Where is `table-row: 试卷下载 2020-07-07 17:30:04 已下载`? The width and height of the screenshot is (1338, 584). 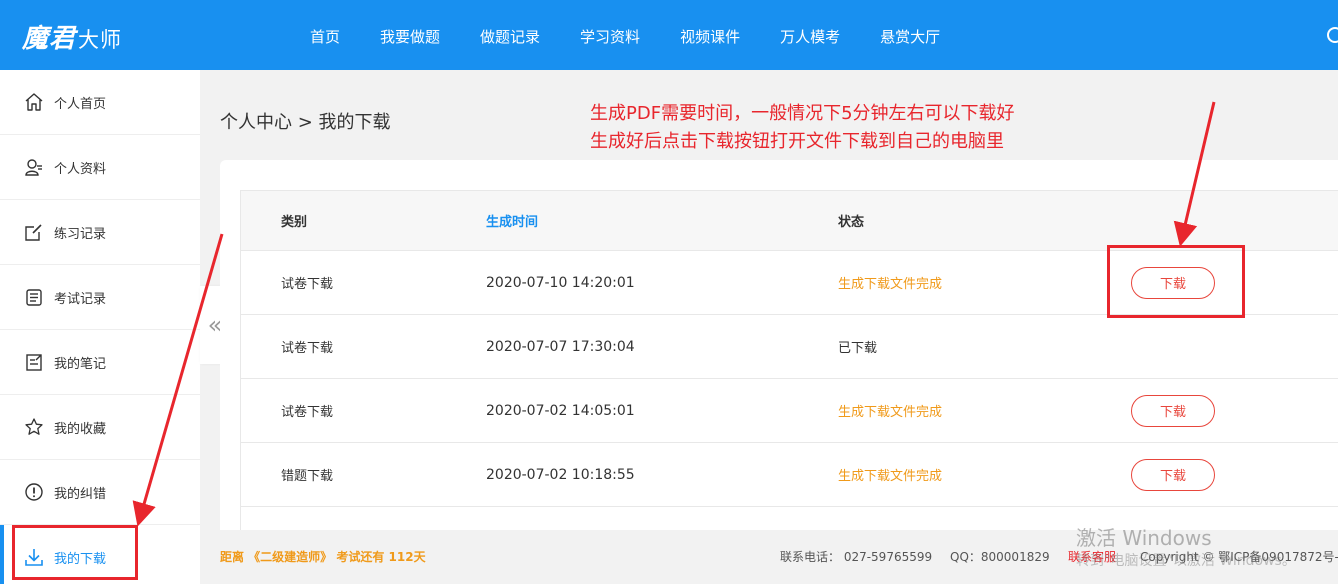 table-row: 试卷下载 2020-07-07 17:30:04 已下载 is located at coordinates (789, 347).